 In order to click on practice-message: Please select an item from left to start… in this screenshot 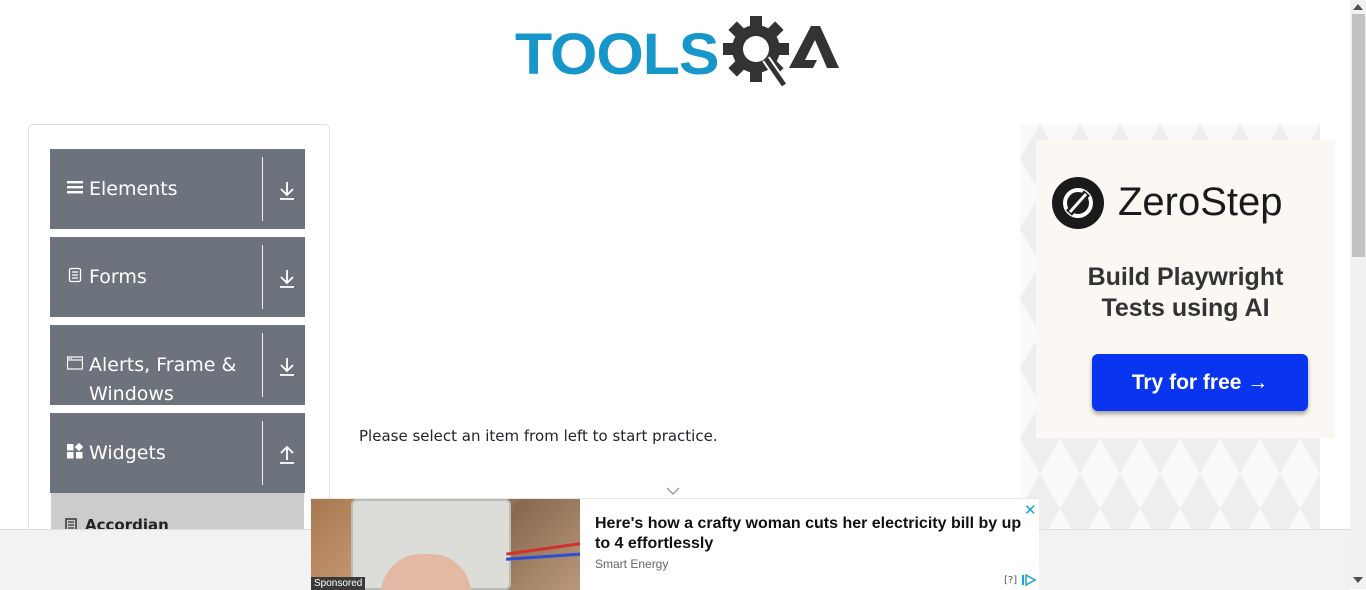, I will do `click(538, 436)`.